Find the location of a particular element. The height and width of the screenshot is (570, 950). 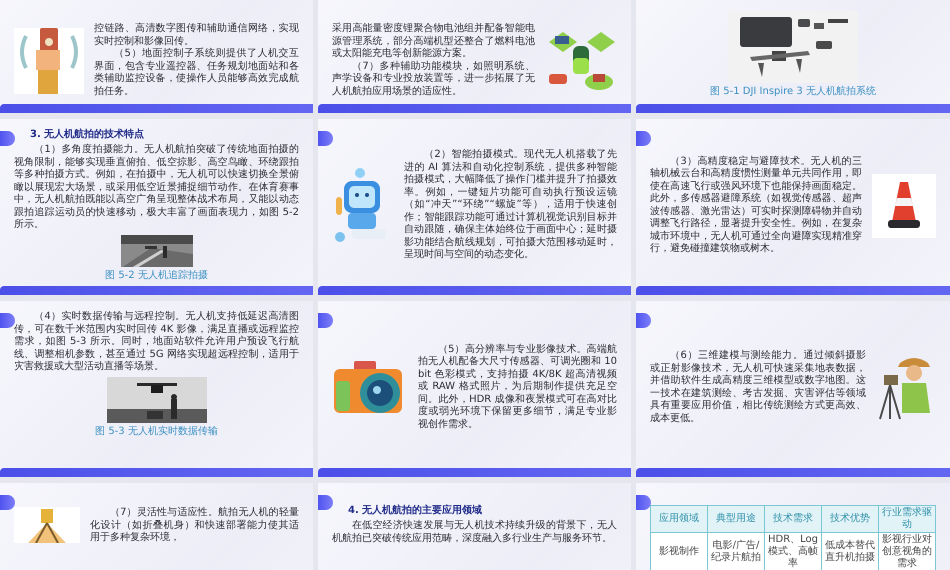

slide-thumbnail: （4）实时数据传输与远程控制。无人机支持低延迟高清图传，可在数千米范围内实时回传 4K 影像，满足直播或远程监控需求，如图 5-3 所示。同时，地面站软件允许用户预设飞行航线、调整相机参数，甚至通过 5G 网络实现超远程控制，适用于灾害救援或大型活动直播等场景。 图 5-3 无人机实时数据传输 is located at coordinates (156, 389).